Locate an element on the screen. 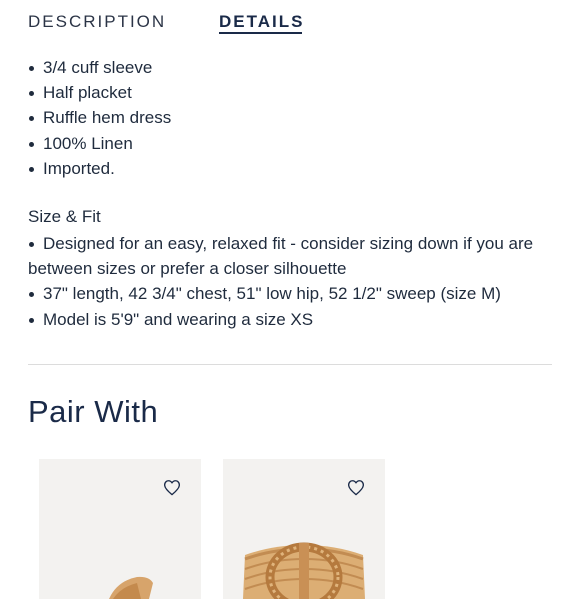 The width and height of the screenshot is (580, 599). tab-details: DETAILS is located at coordinates (262, 23).